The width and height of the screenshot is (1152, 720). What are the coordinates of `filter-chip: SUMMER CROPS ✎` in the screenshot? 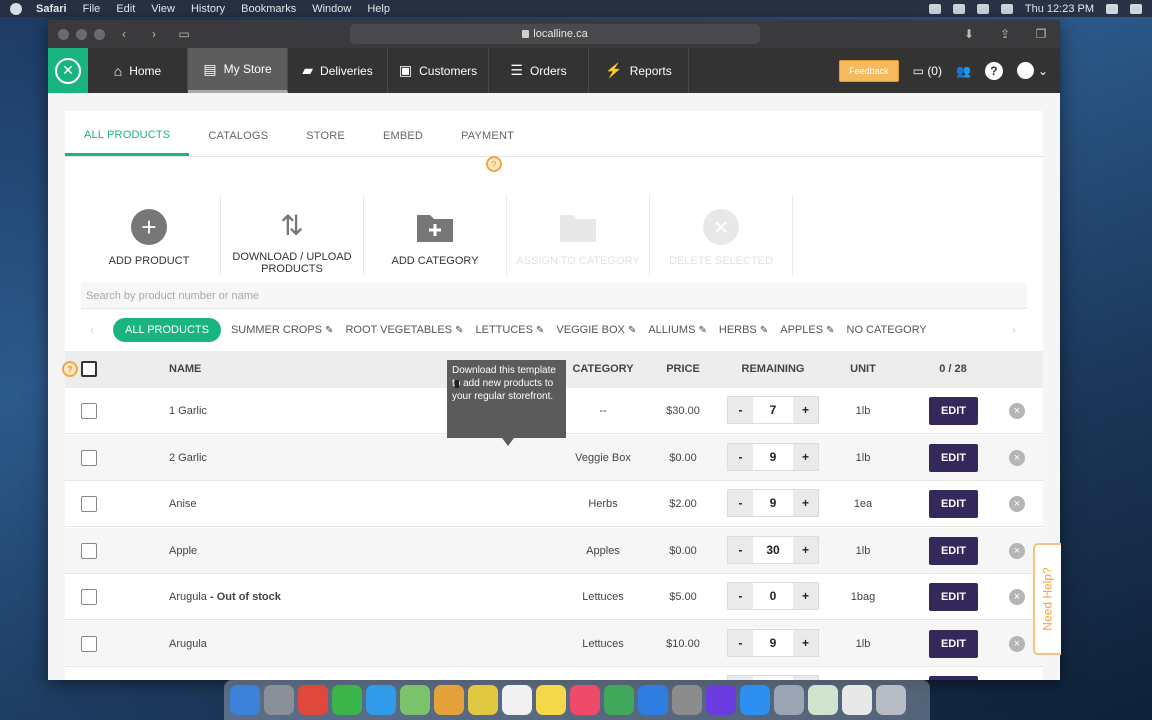 It's located at (282, 330).